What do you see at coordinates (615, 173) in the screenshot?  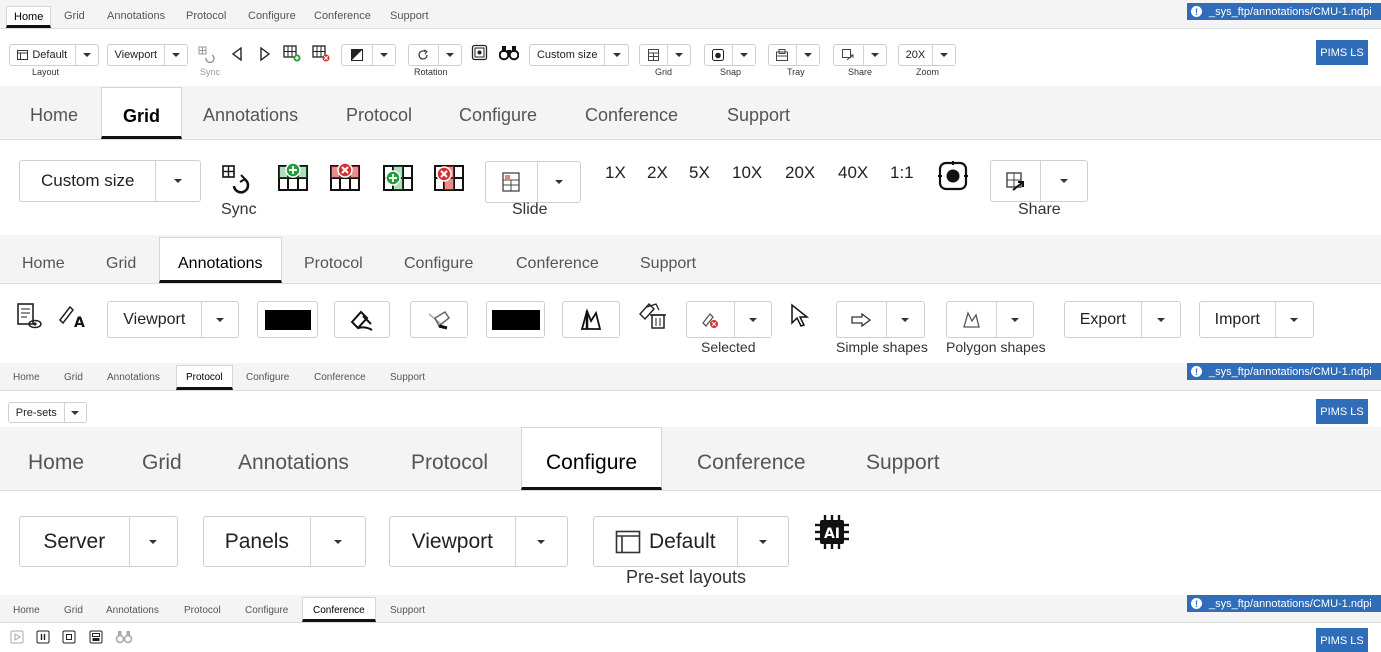 I see `zoom-1x: 1X` at bounding box center [615, 173].